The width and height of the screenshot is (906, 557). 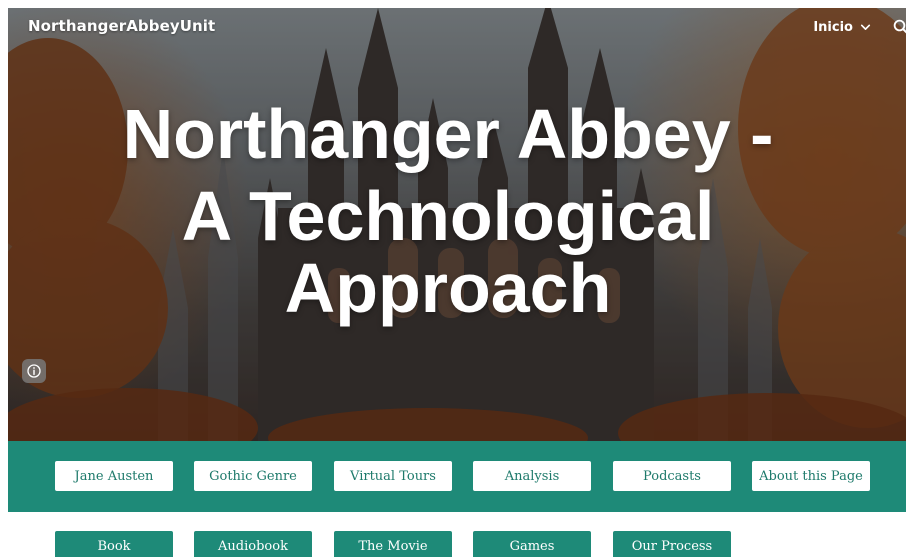 I want to click on image-info-button, so click(x=34, y=371).